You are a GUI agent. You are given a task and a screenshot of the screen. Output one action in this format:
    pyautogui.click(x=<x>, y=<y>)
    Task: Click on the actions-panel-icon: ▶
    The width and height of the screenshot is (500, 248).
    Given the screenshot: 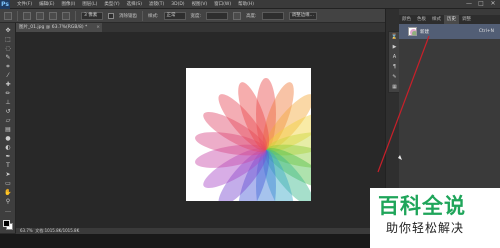 What is the action you would take?
    pyautogui.click(x=394, y=47)
    